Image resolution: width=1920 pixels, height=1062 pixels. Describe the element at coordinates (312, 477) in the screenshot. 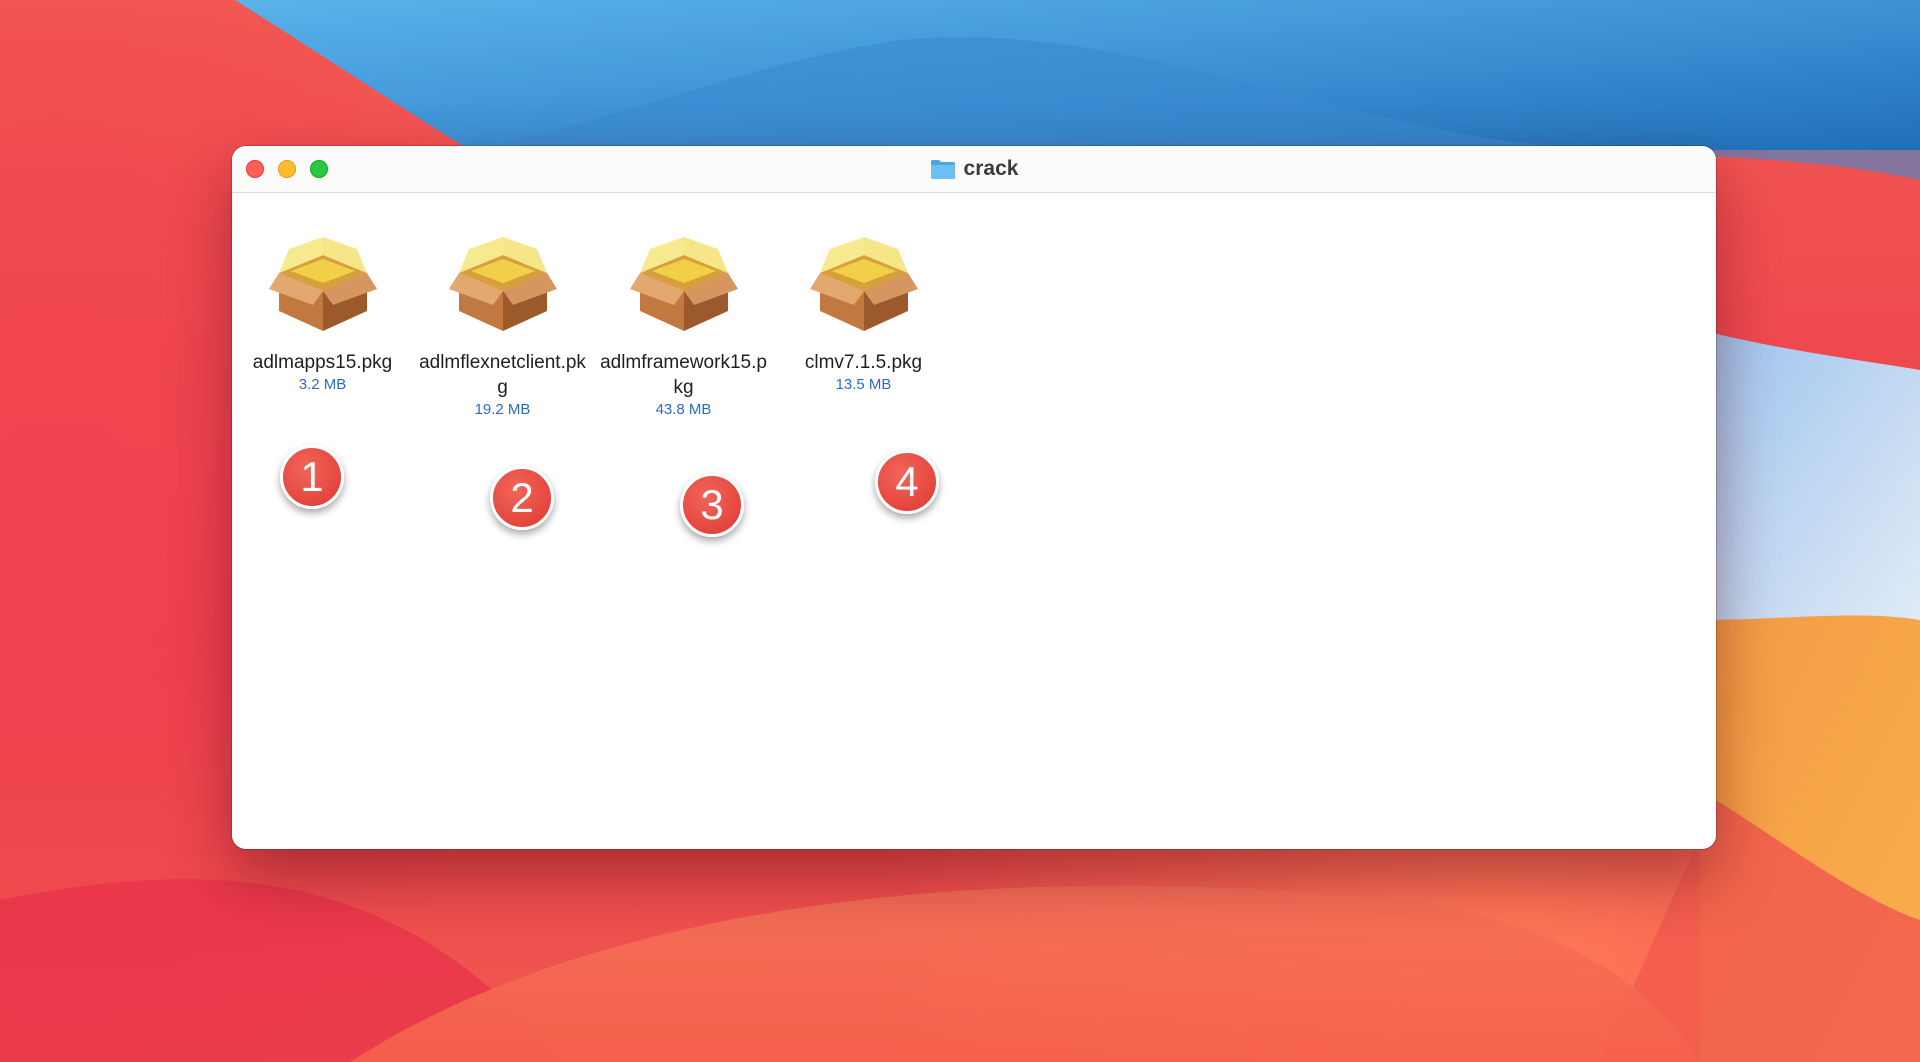

I see `step-badge-1: 1` at that location.